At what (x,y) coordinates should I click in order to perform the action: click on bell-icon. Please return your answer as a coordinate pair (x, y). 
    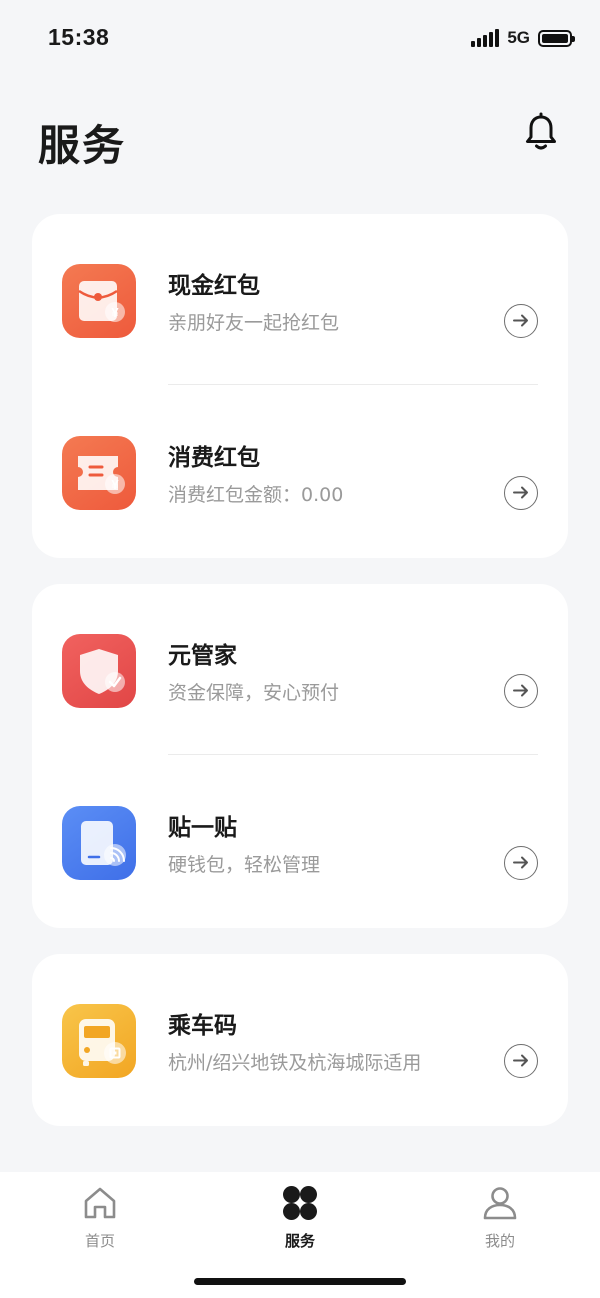
    Looking at the image, I should click on (541, 132).